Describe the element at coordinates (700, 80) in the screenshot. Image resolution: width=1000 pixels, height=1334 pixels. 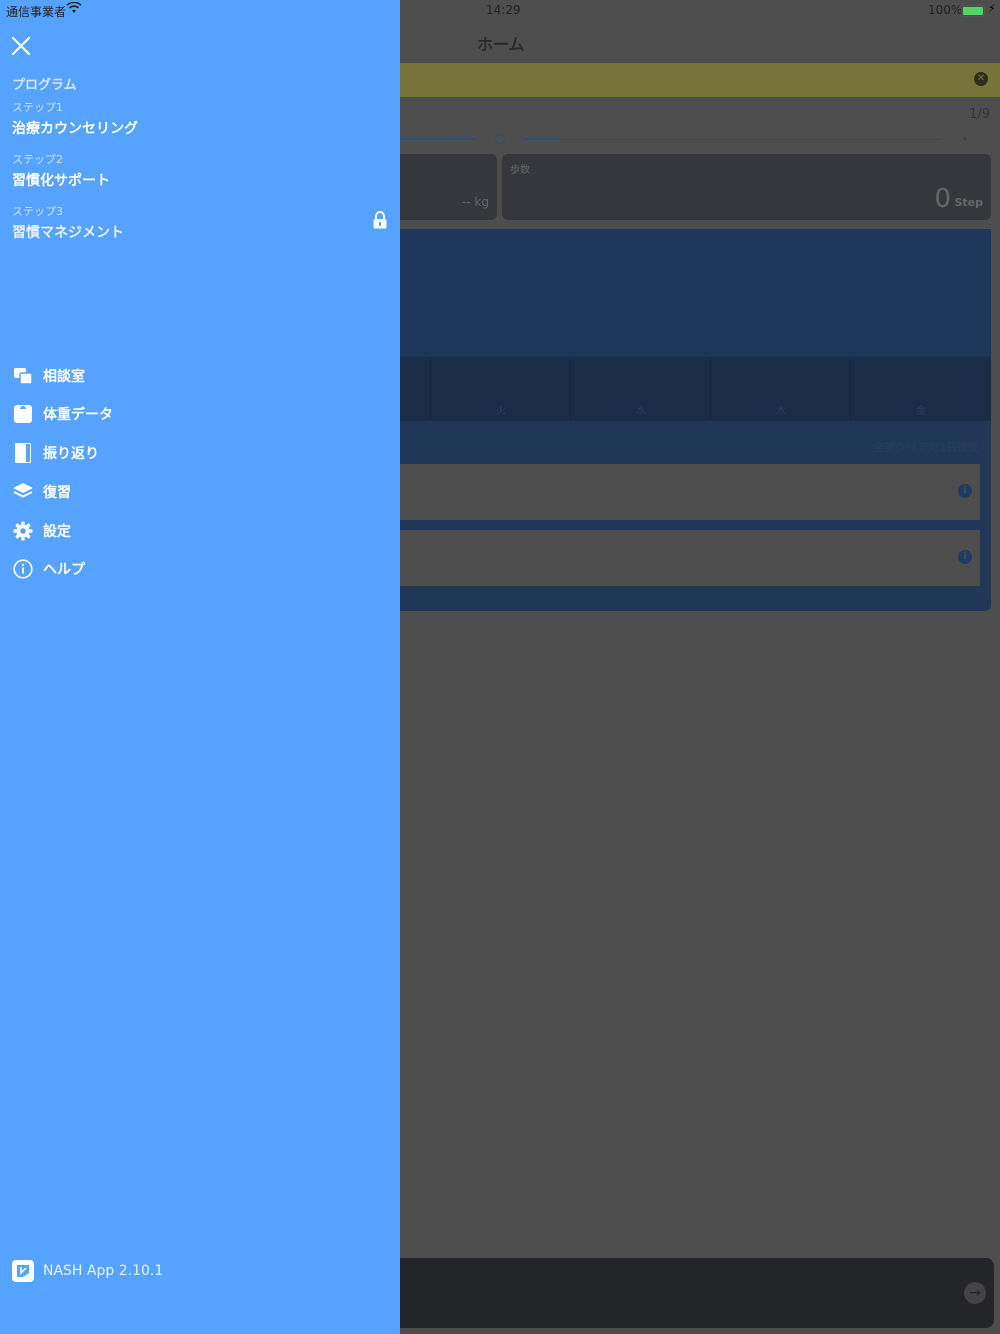
I see `notice-banner: ✕` at that location.